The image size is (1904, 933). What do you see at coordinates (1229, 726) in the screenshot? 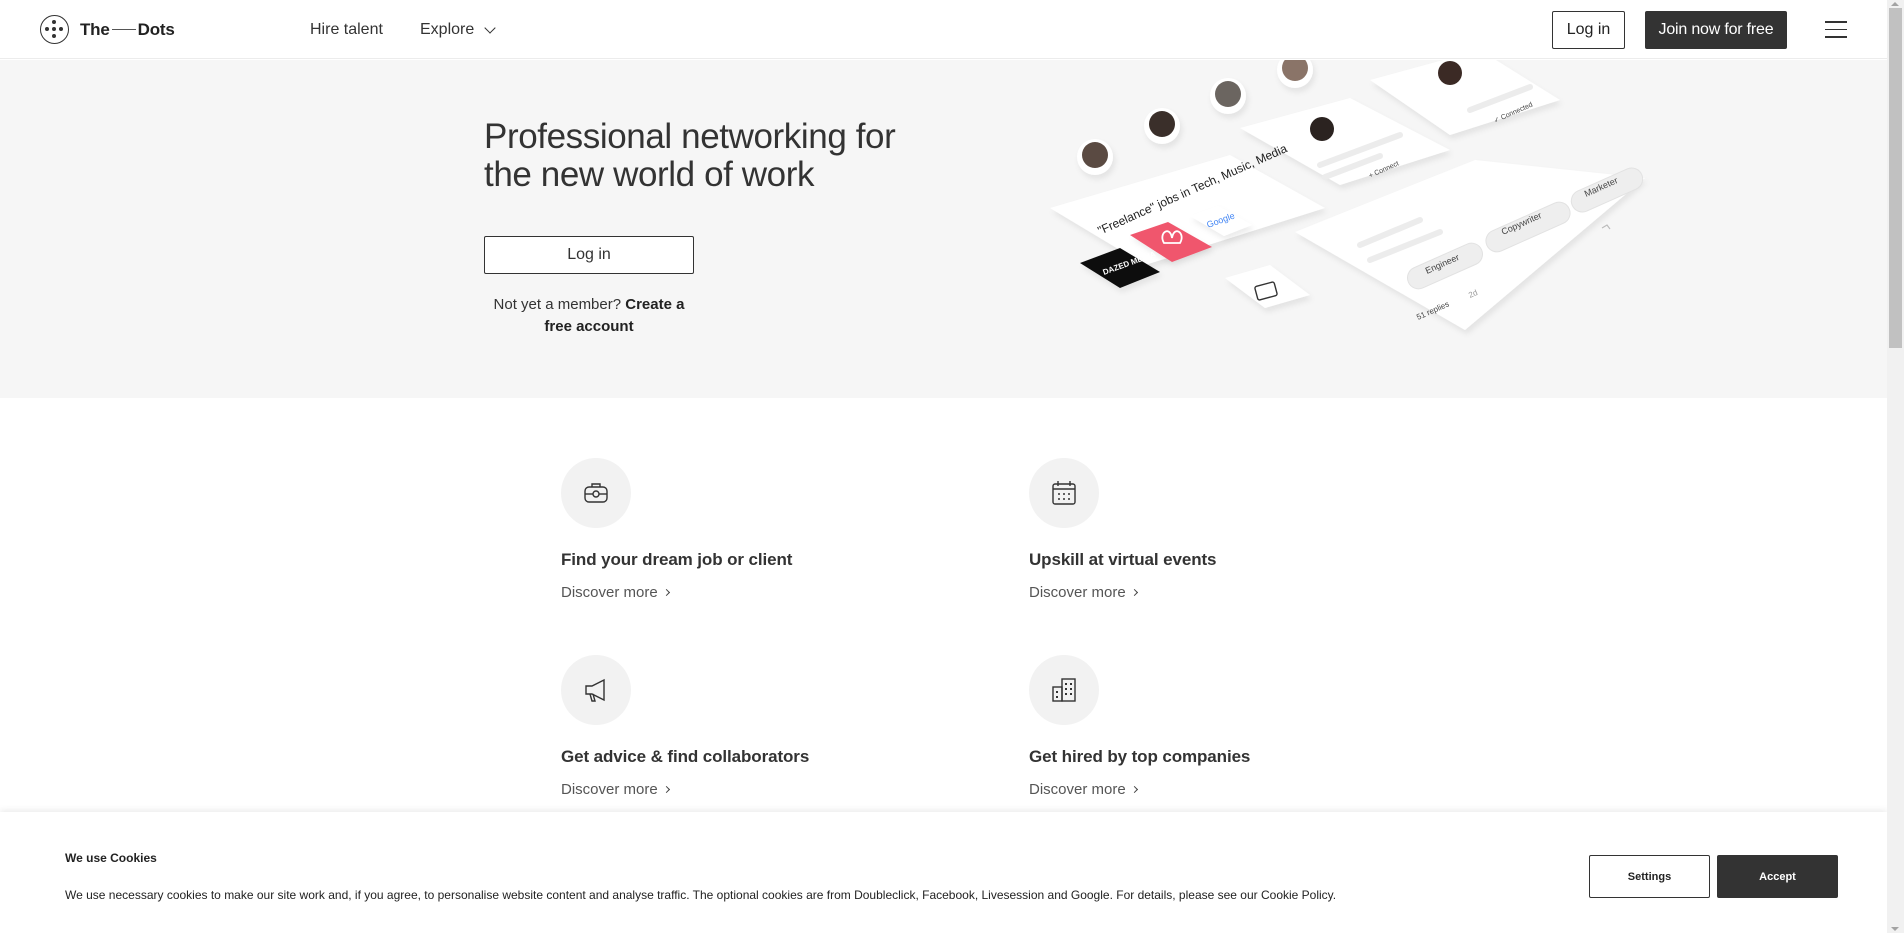
I see `feature-top-companies: Get hired by top companies Discover more` at bounding box center [1229, 726].